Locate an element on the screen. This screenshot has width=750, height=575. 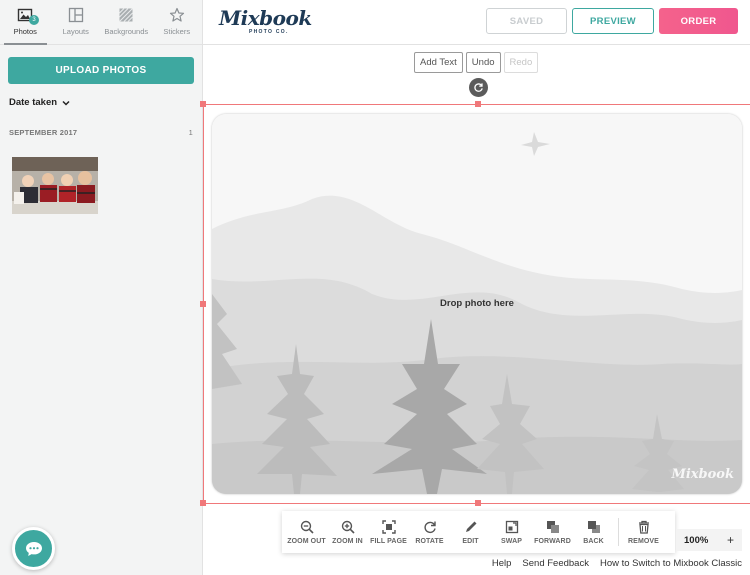
fill-page-button: FILL PAGE is located at coordinates (388, 532).